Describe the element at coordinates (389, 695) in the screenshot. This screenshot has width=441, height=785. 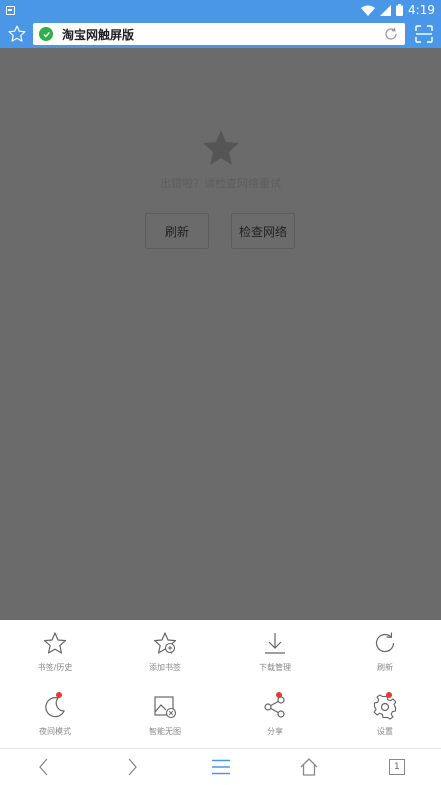
I see `settings-badge` at that location.